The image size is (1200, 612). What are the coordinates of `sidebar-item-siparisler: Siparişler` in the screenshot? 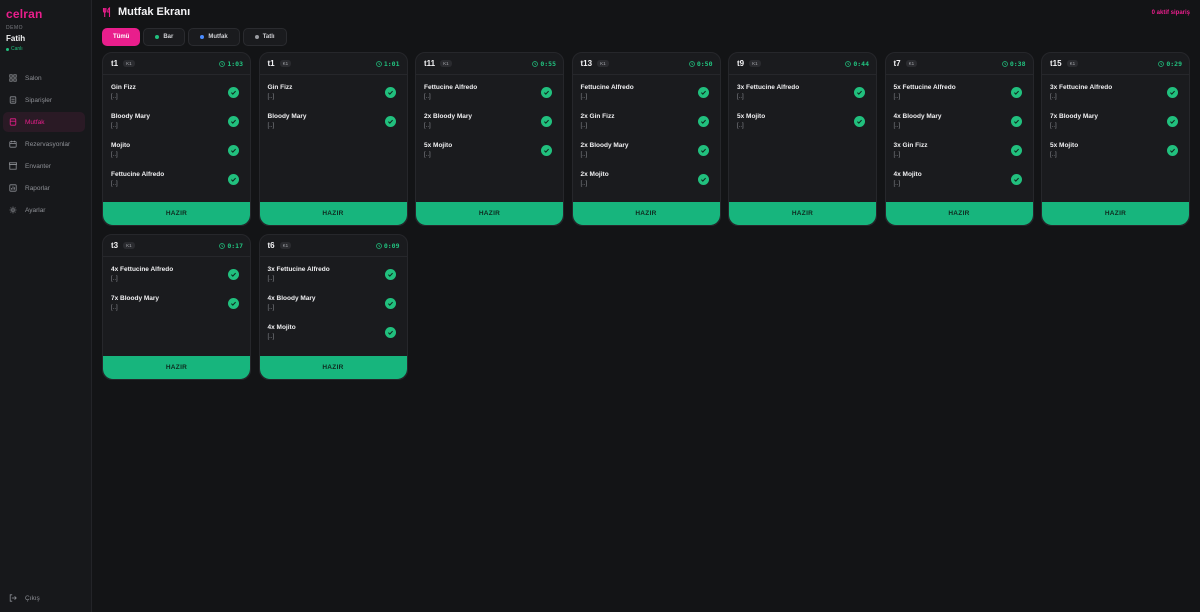 It's located at (44, 100).